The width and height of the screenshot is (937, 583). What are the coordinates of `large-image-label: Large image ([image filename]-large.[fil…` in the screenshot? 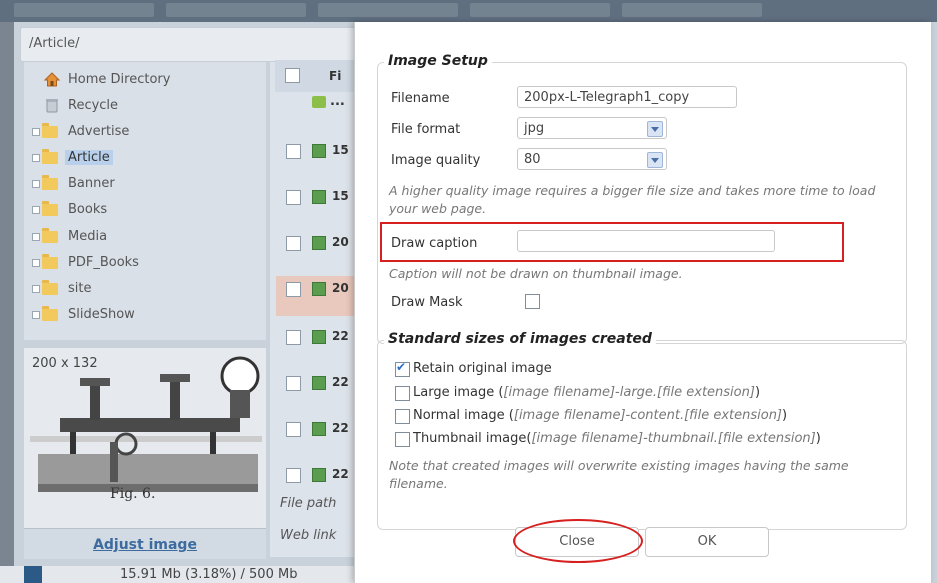 It's located at (587, 392).